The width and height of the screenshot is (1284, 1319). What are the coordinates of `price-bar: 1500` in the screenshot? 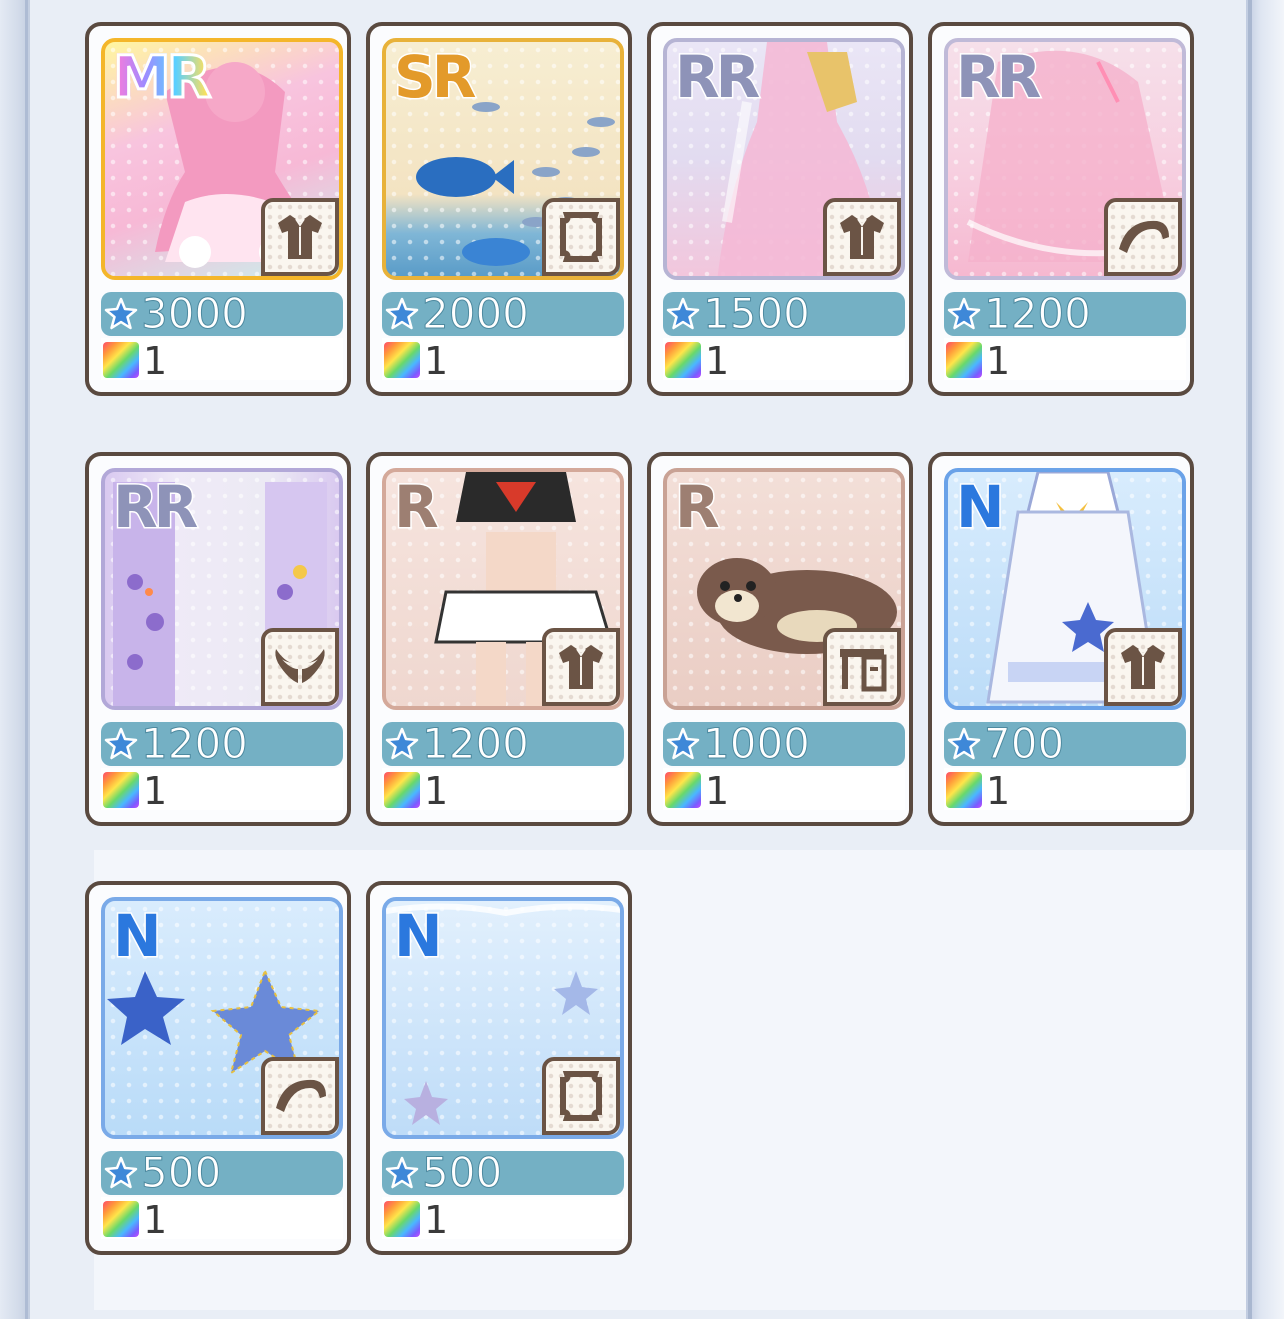 It's located at (784, 313).